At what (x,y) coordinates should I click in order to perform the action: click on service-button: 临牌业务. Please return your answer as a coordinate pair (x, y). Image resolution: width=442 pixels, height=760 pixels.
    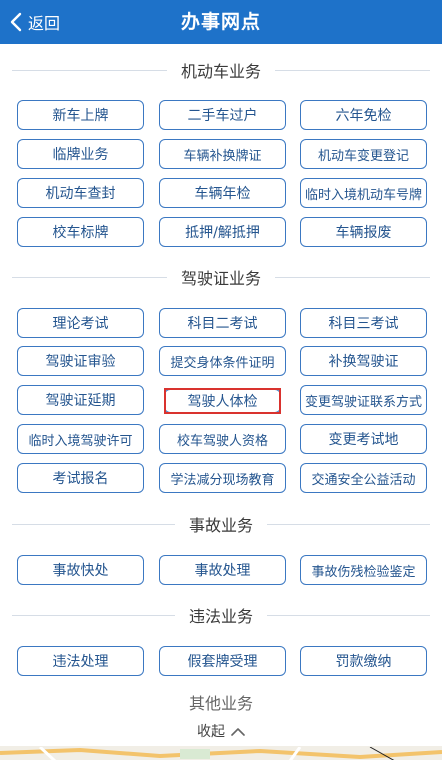
    Looking at the image, I should click on (80, 154).